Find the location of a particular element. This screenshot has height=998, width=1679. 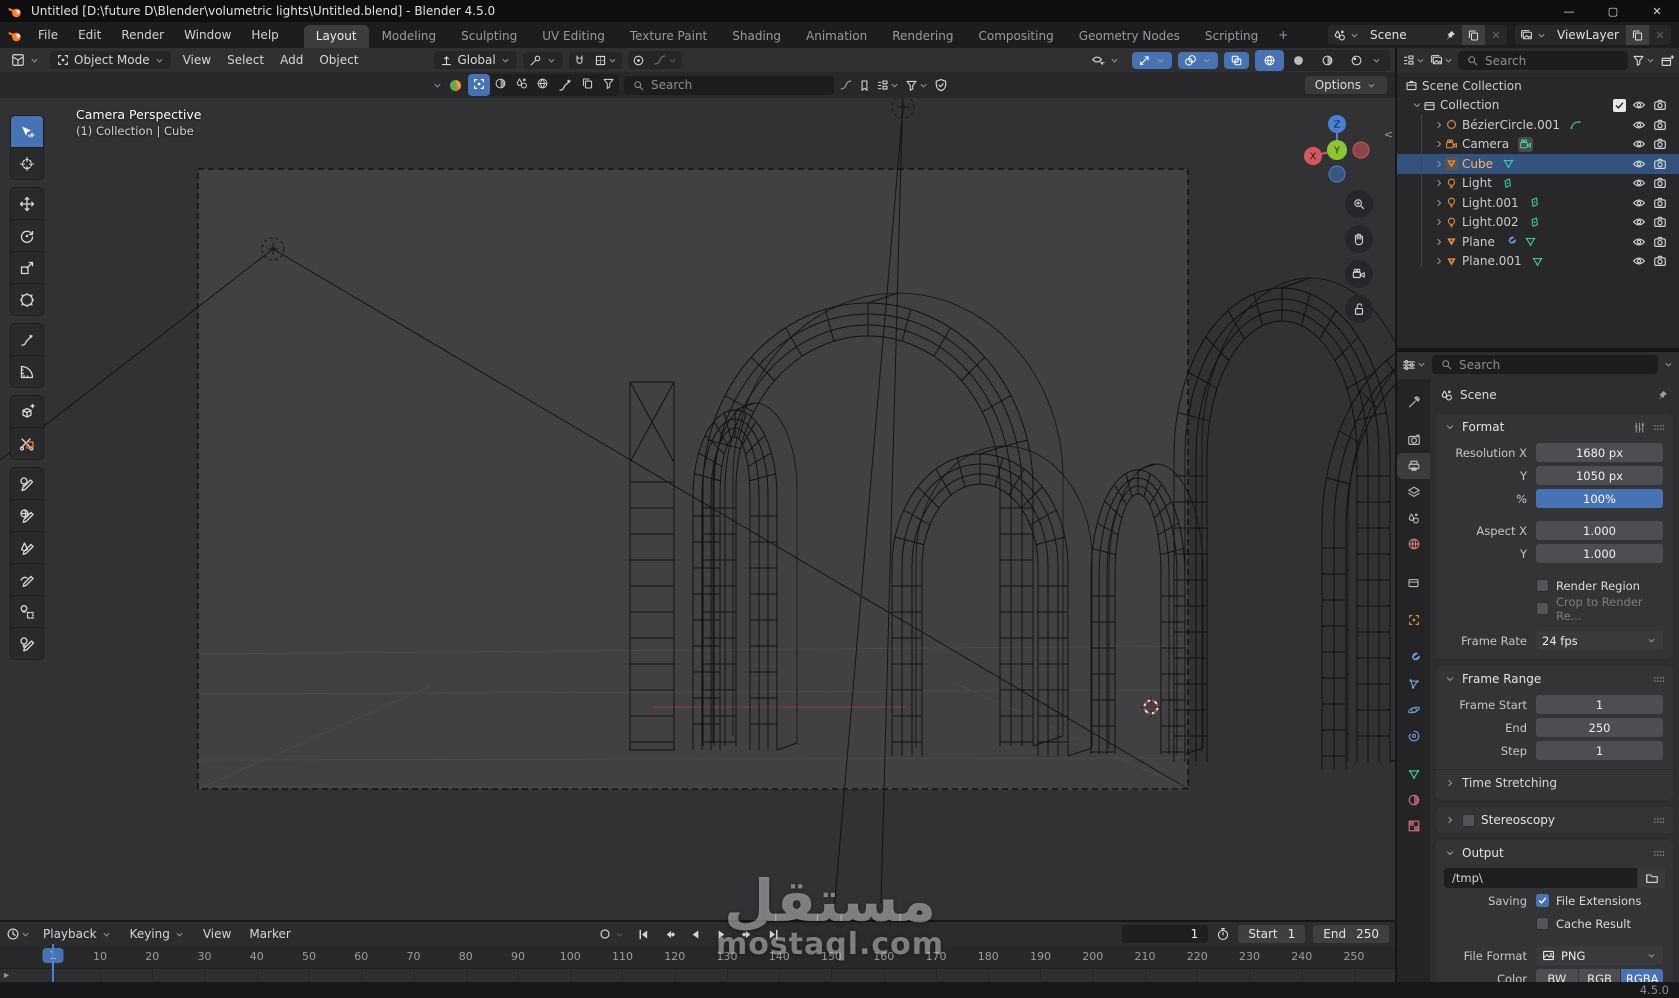

collapse-icon is located at coordinates (1450, 679).